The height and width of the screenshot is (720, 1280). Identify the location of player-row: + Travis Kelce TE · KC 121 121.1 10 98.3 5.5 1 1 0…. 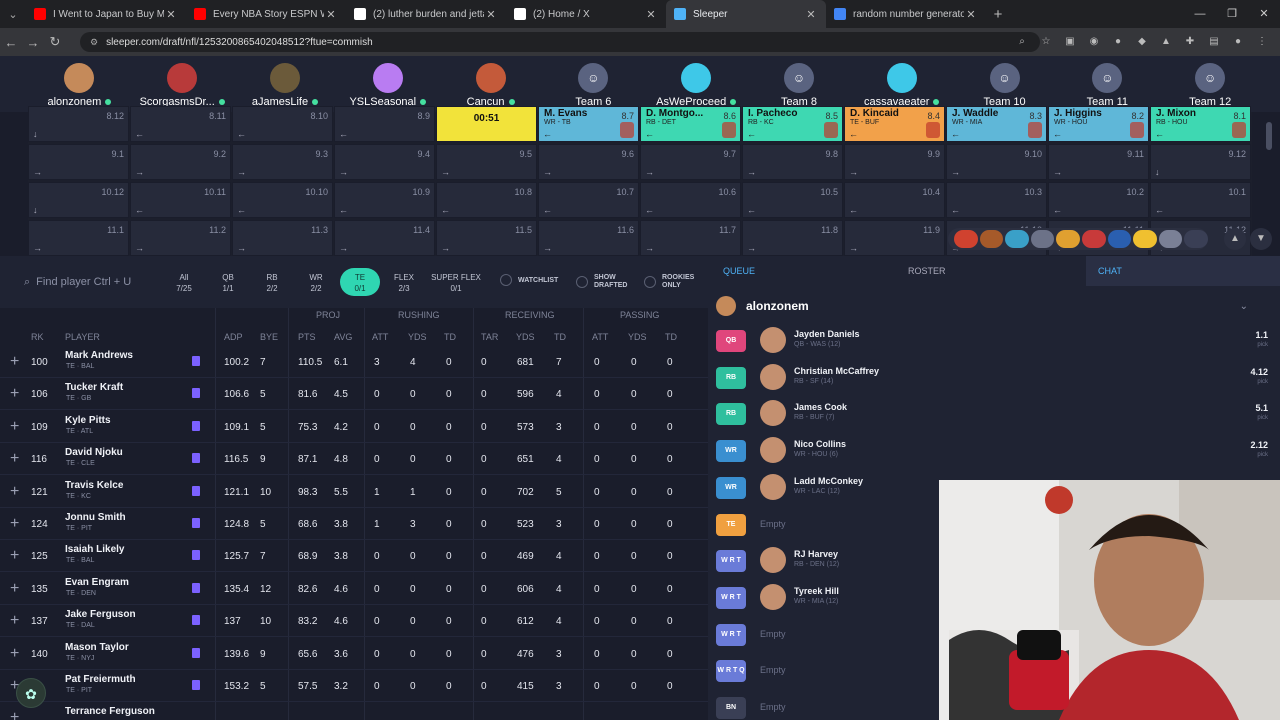
(354, 492).